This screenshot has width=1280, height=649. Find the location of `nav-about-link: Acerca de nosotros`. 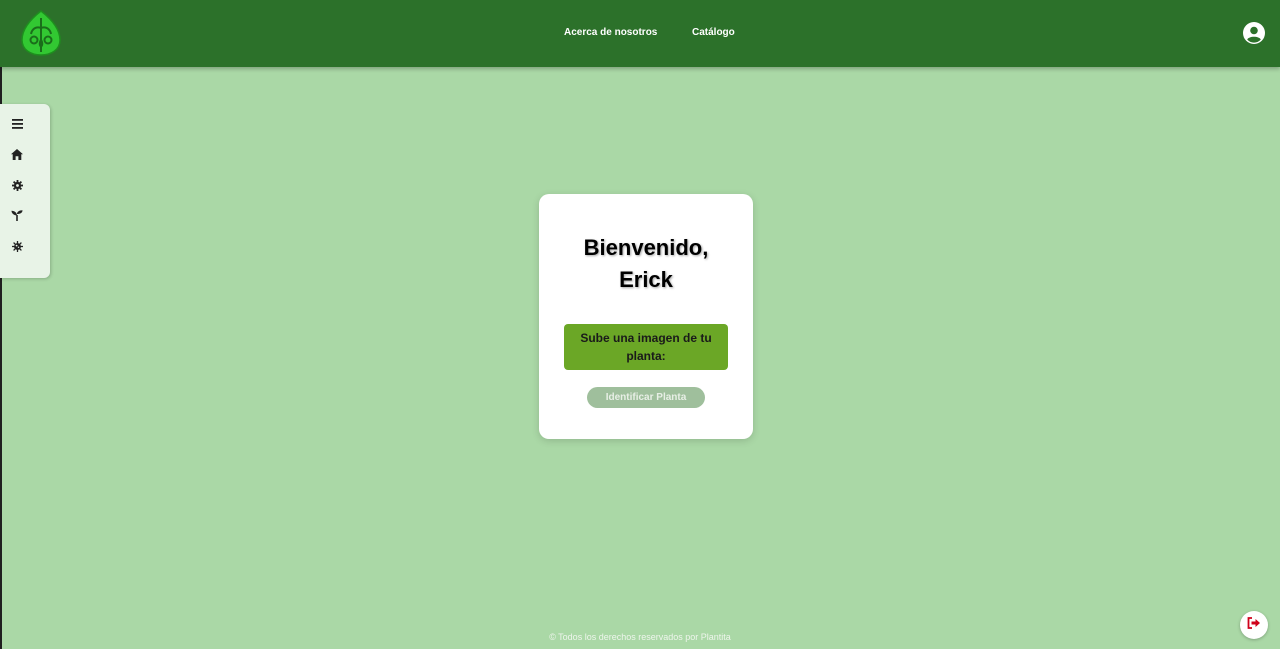

nav-about-link: Acerca de nosotros is located at coordinates (610, 32).